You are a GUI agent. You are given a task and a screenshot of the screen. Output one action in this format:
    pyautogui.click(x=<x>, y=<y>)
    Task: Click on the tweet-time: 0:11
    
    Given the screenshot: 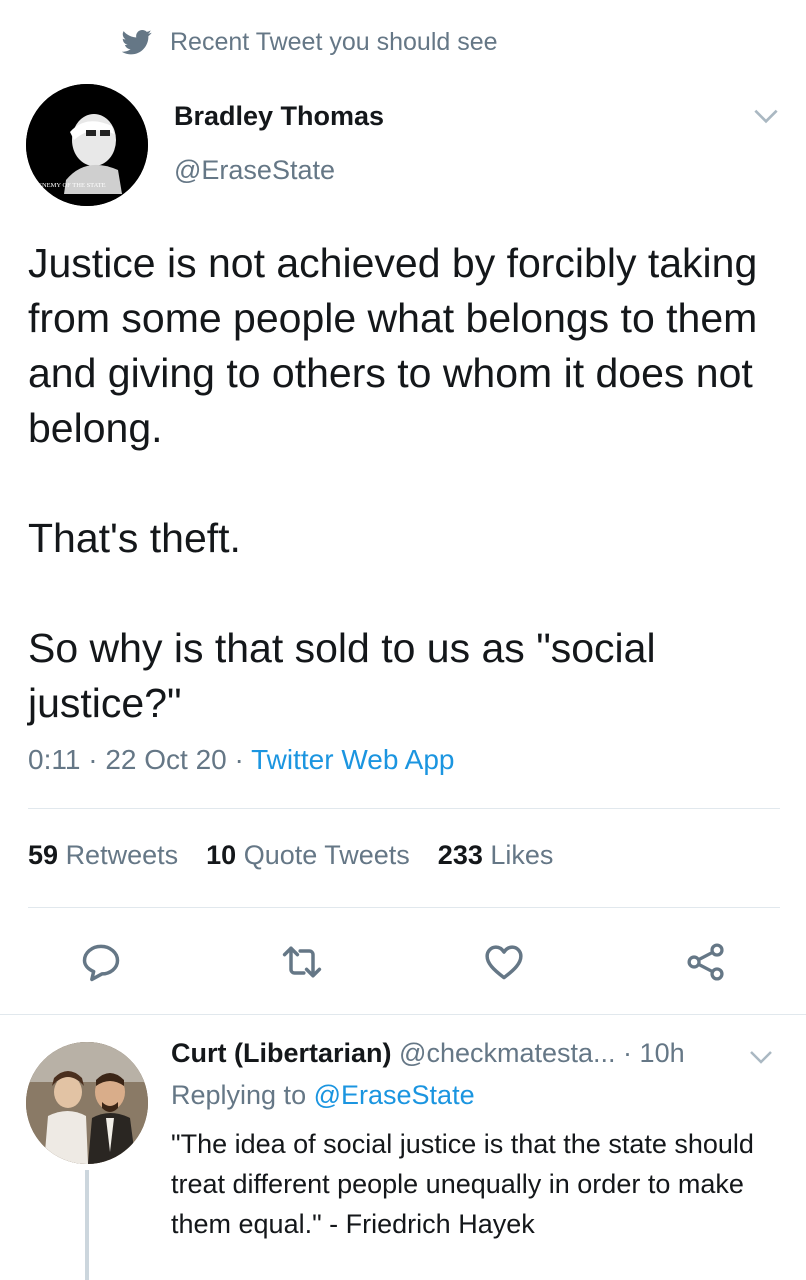 What is the action you would take?
    pyautogui.click(x=54, y=759)
    